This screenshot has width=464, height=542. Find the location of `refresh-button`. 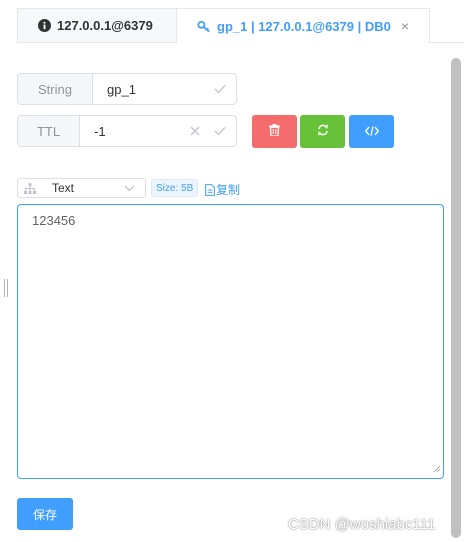

refresh-button is located at coordinates (322, 131).